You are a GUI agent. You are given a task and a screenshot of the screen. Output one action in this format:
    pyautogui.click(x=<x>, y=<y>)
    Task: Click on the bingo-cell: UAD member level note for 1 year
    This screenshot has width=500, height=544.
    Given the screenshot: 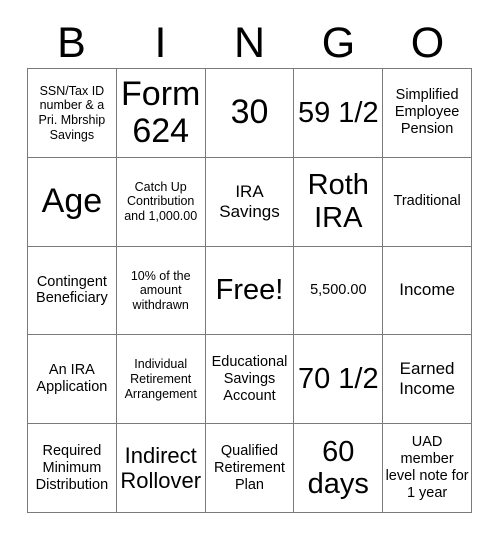 What is the action you would take?
    pyautogui.click(x=427, y=468)
    